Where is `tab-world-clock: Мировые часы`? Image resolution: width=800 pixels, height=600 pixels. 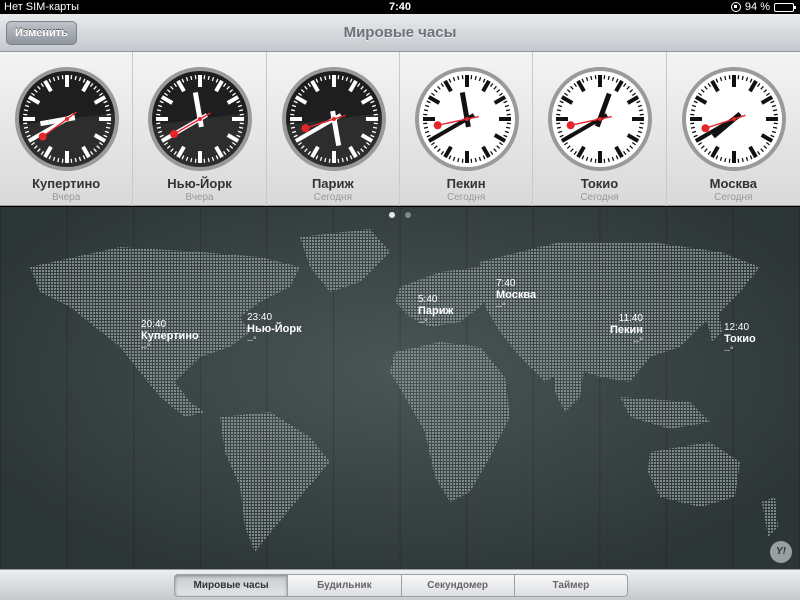
tab-world-clock: Мировые часы is located at coordinates (231, 585).